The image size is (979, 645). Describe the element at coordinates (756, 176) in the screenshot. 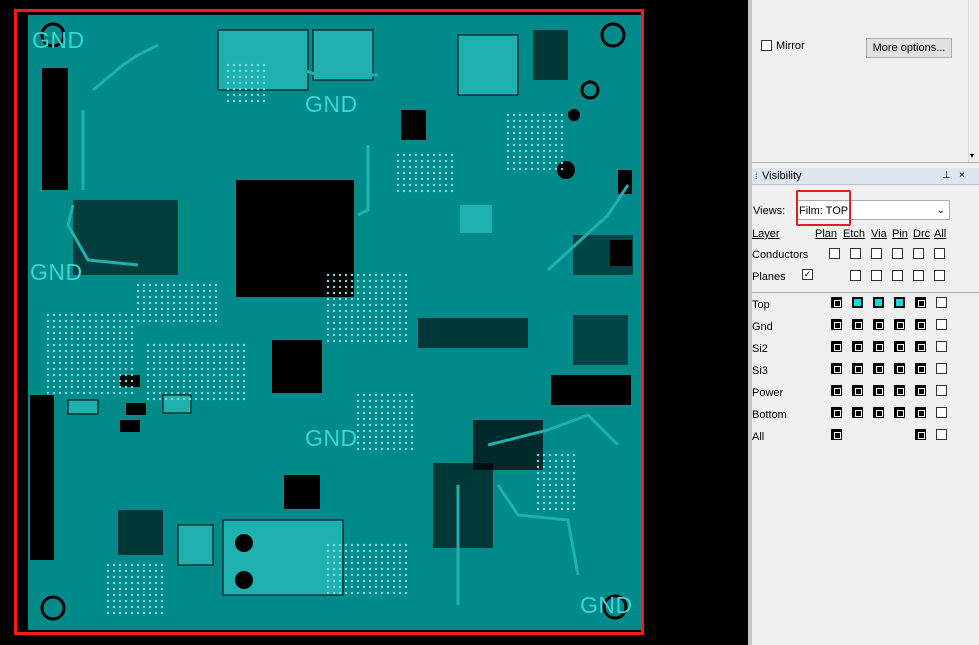

I see `grip-icon: ⁞` at that location.